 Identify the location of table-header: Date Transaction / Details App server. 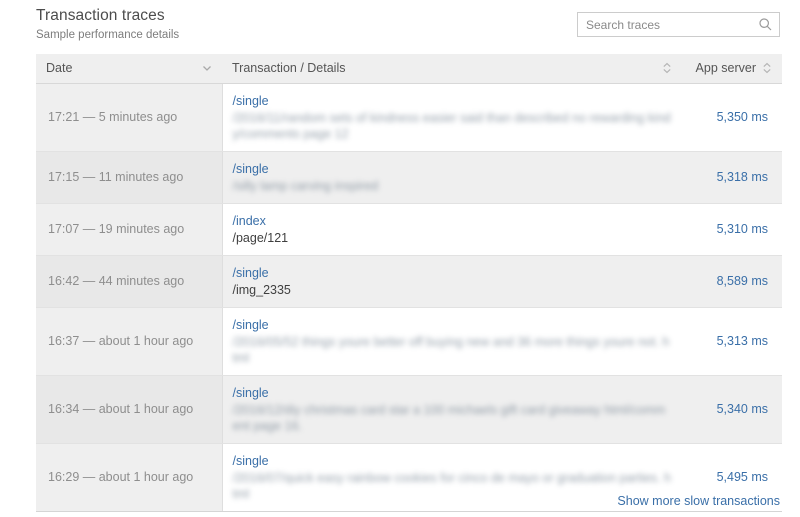
(409, 69).